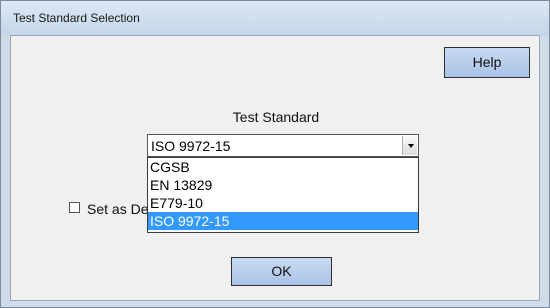 The image size is (550, 308). What do you see at coordinates (283, 221) in the screenshot?
I see `dropdown-option-iso-9972-15: ISO 9972-15` at bounding box center [283, 221].